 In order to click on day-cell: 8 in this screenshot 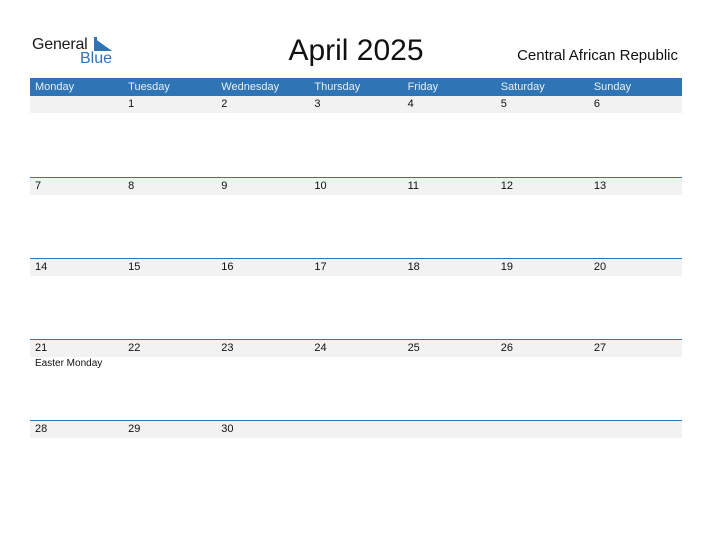, I will do `click(131, 186)`.